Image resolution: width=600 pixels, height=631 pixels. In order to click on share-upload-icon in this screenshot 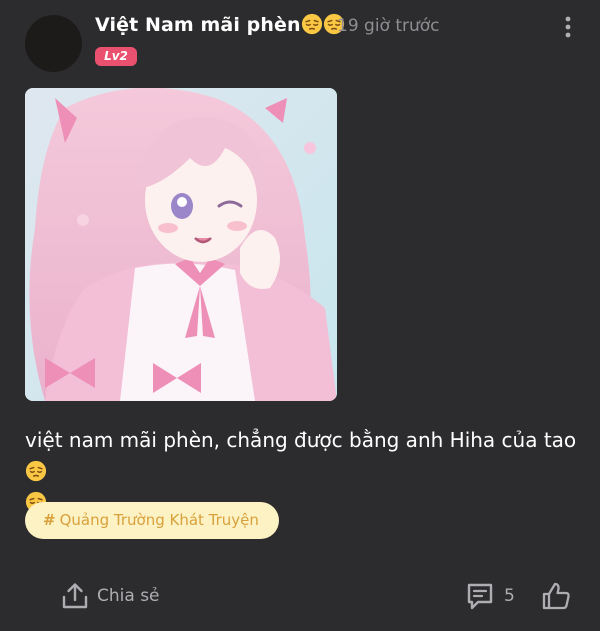, I will do `click(75, 596)`.